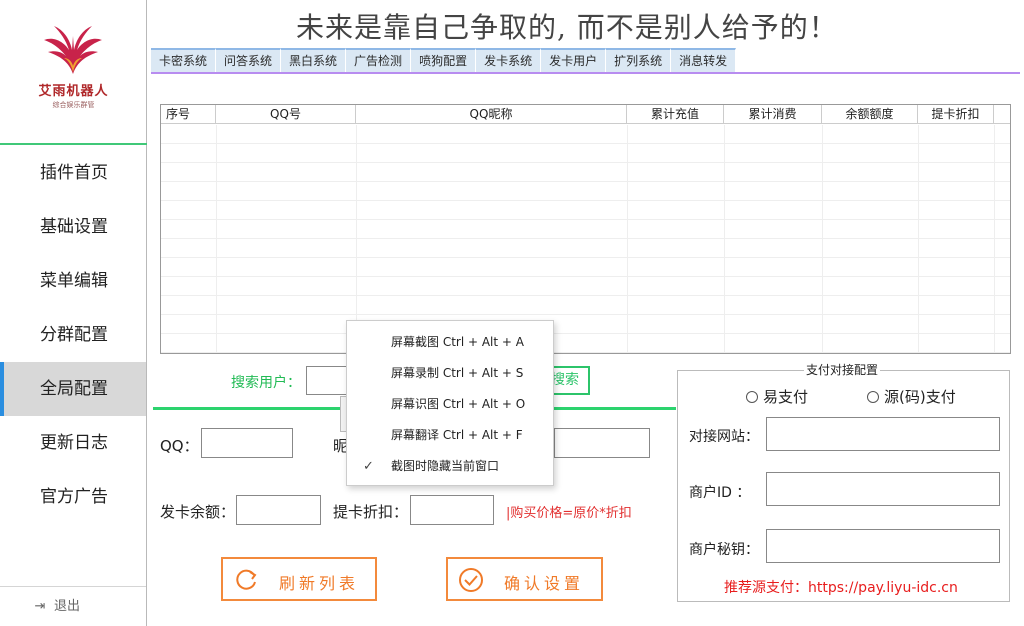 This screenshot has height=626, width=1024. What do you see at coordinates (841, 588) in the screenshot?
I see `recommended-pay-note: 推荐源支付：https://pay.liyu-idc.cn` at bounding box center [841, 588].